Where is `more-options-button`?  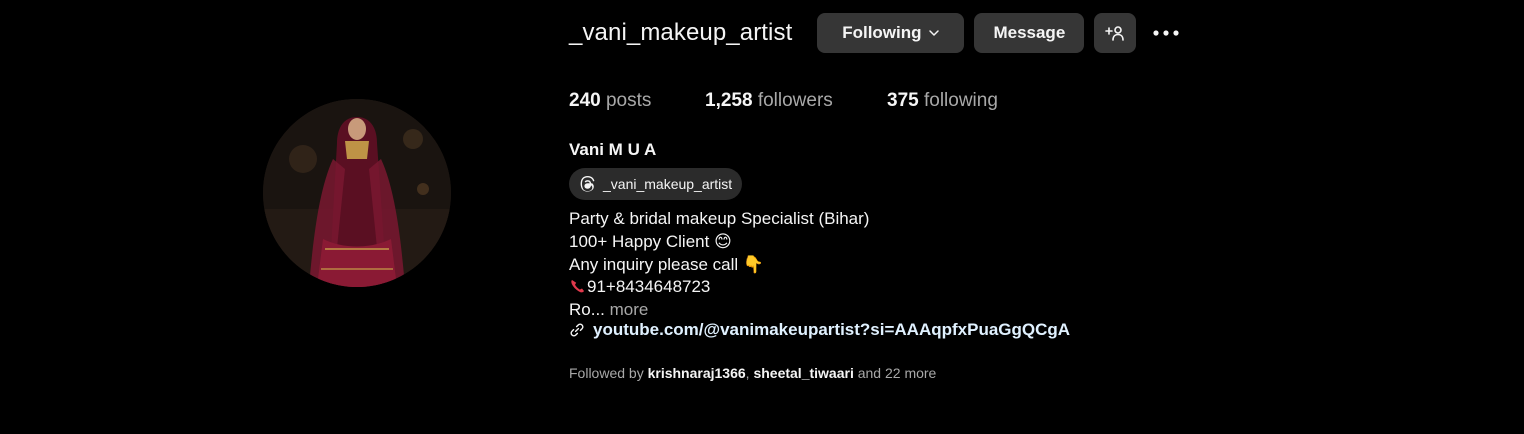
more-options-button is located at coordinates (1166, 33).